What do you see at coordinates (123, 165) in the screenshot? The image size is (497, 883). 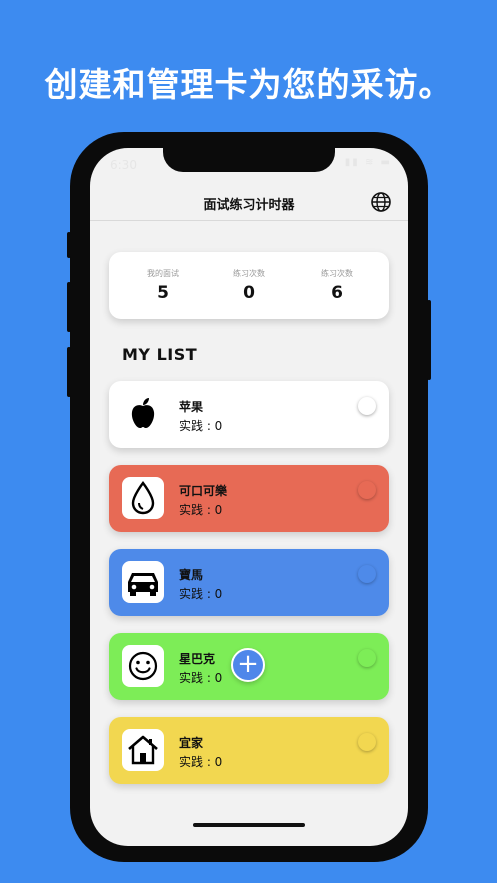 I see `status-time: 6:30` at bounding box center [123, 165].